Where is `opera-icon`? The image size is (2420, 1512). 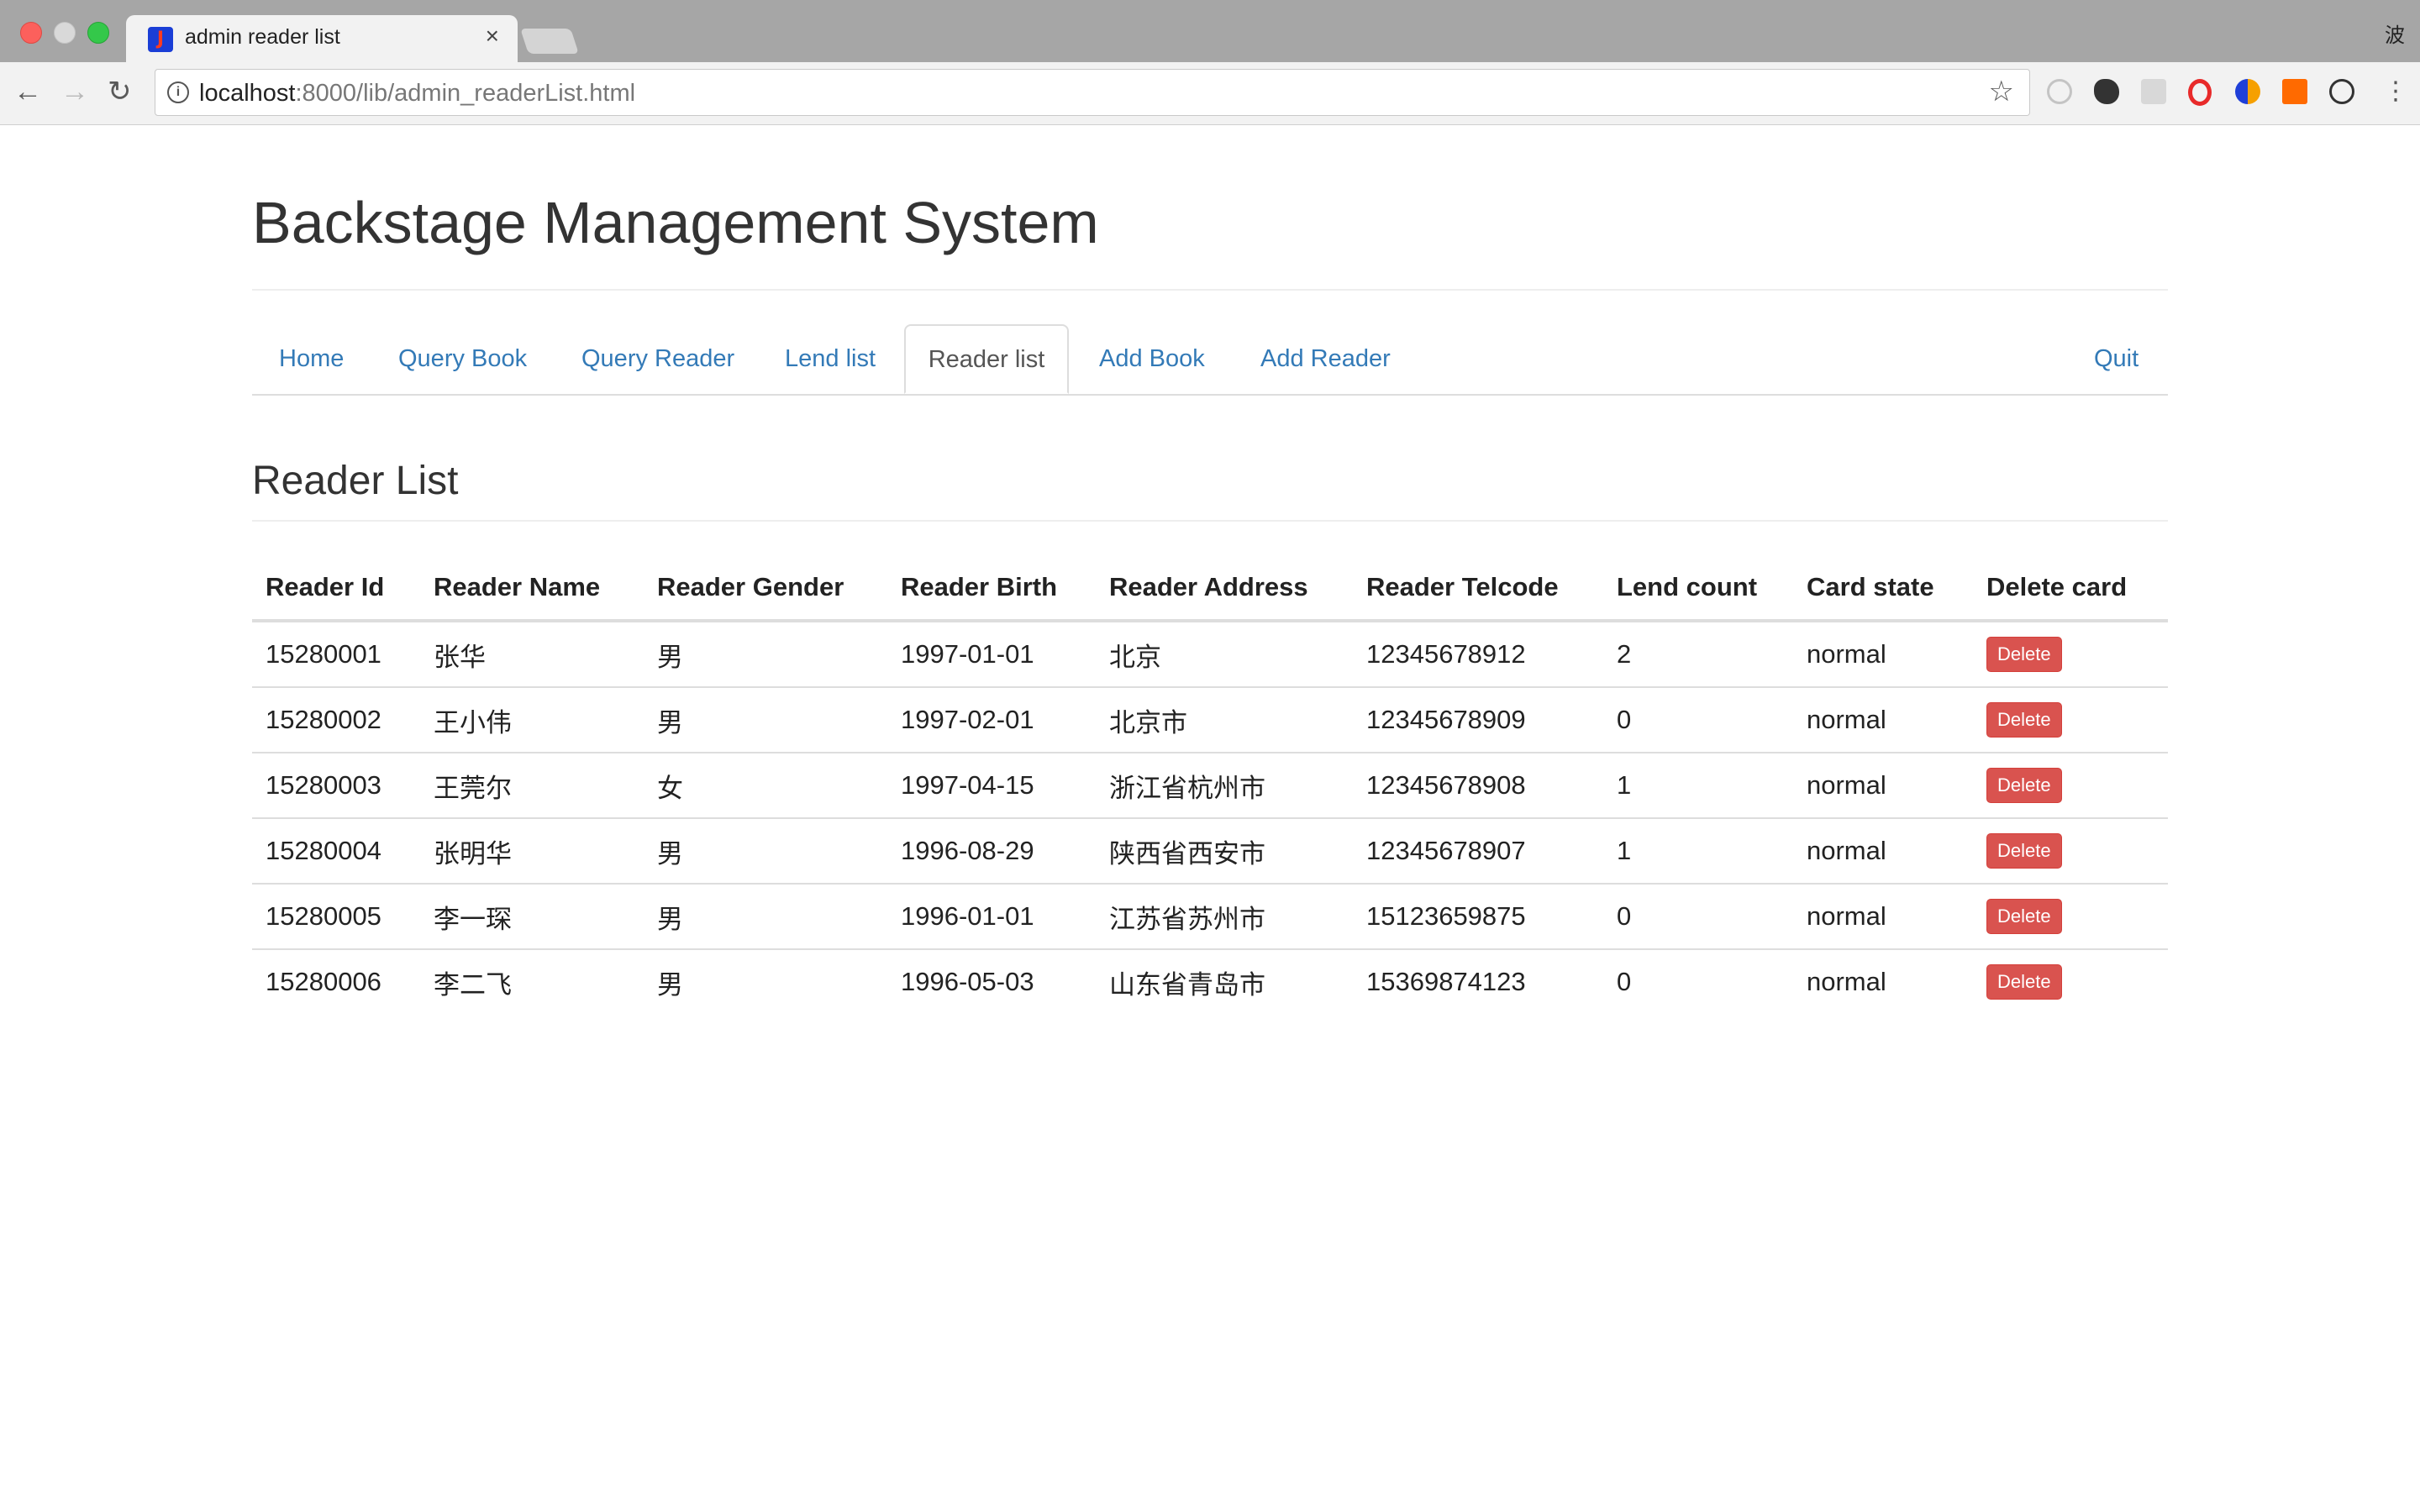 opera-icon is located at coordinates (2200, 92).